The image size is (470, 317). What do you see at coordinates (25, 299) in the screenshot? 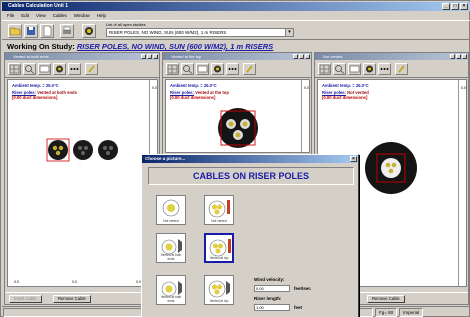
I see `insert-cable-button: Insert Cable` at bounding box center [25, 299].